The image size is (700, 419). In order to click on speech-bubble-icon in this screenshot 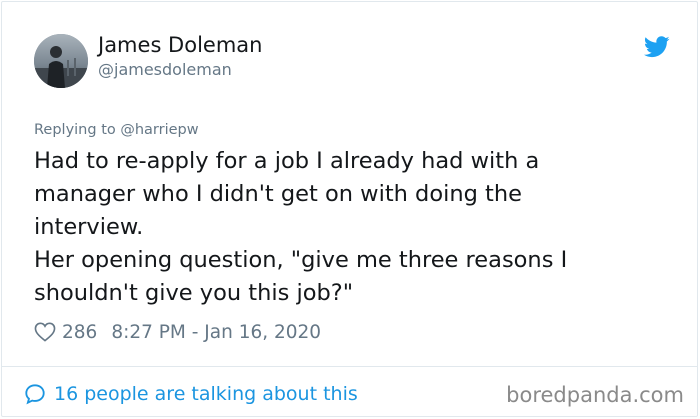, I will do `click(35, 394)`.